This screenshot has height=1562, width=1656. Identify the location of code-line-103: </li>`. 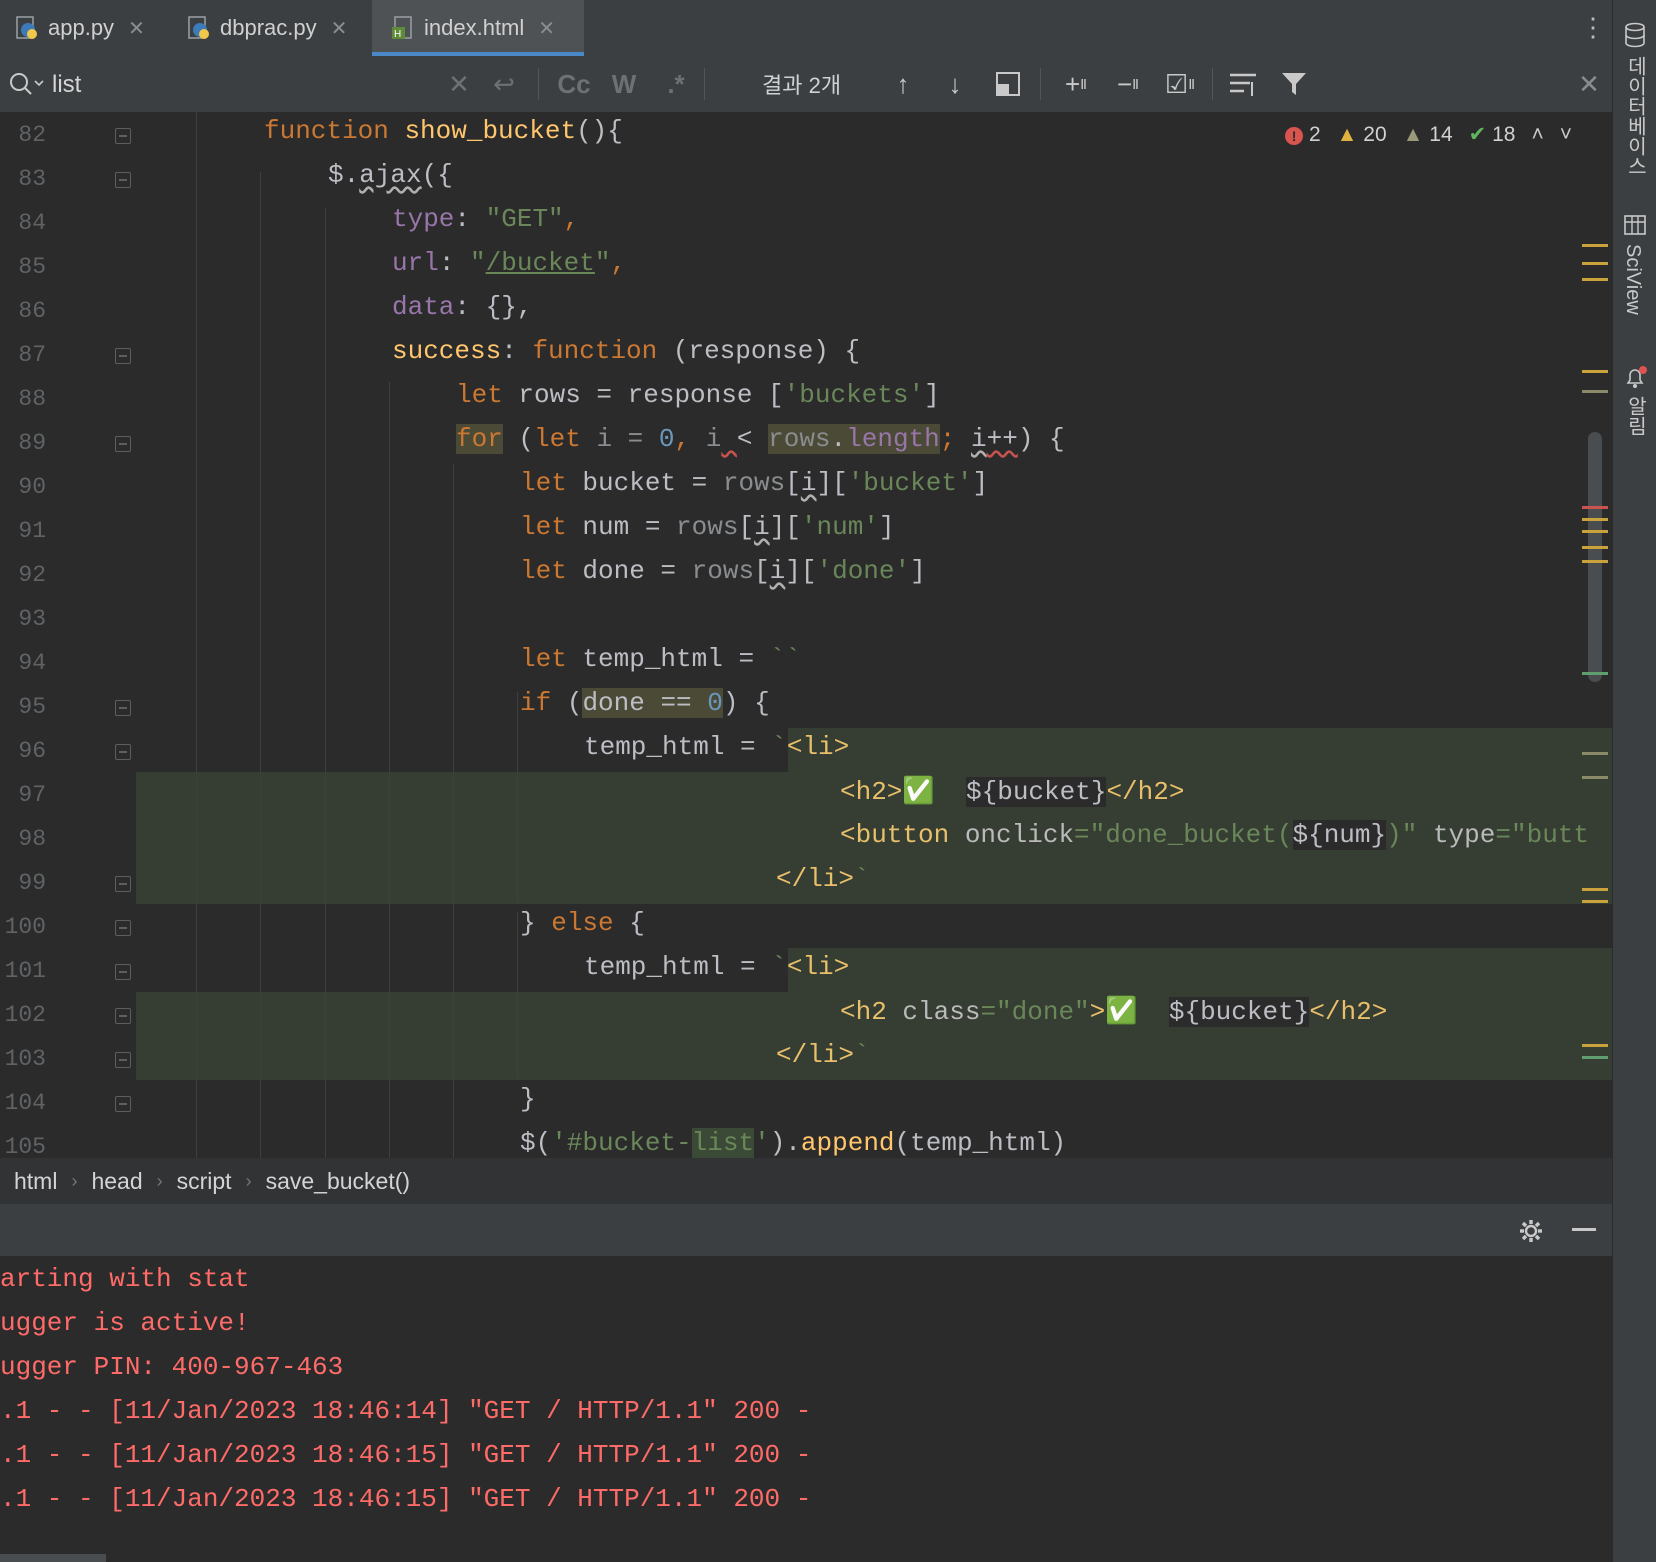
(823, 1055).